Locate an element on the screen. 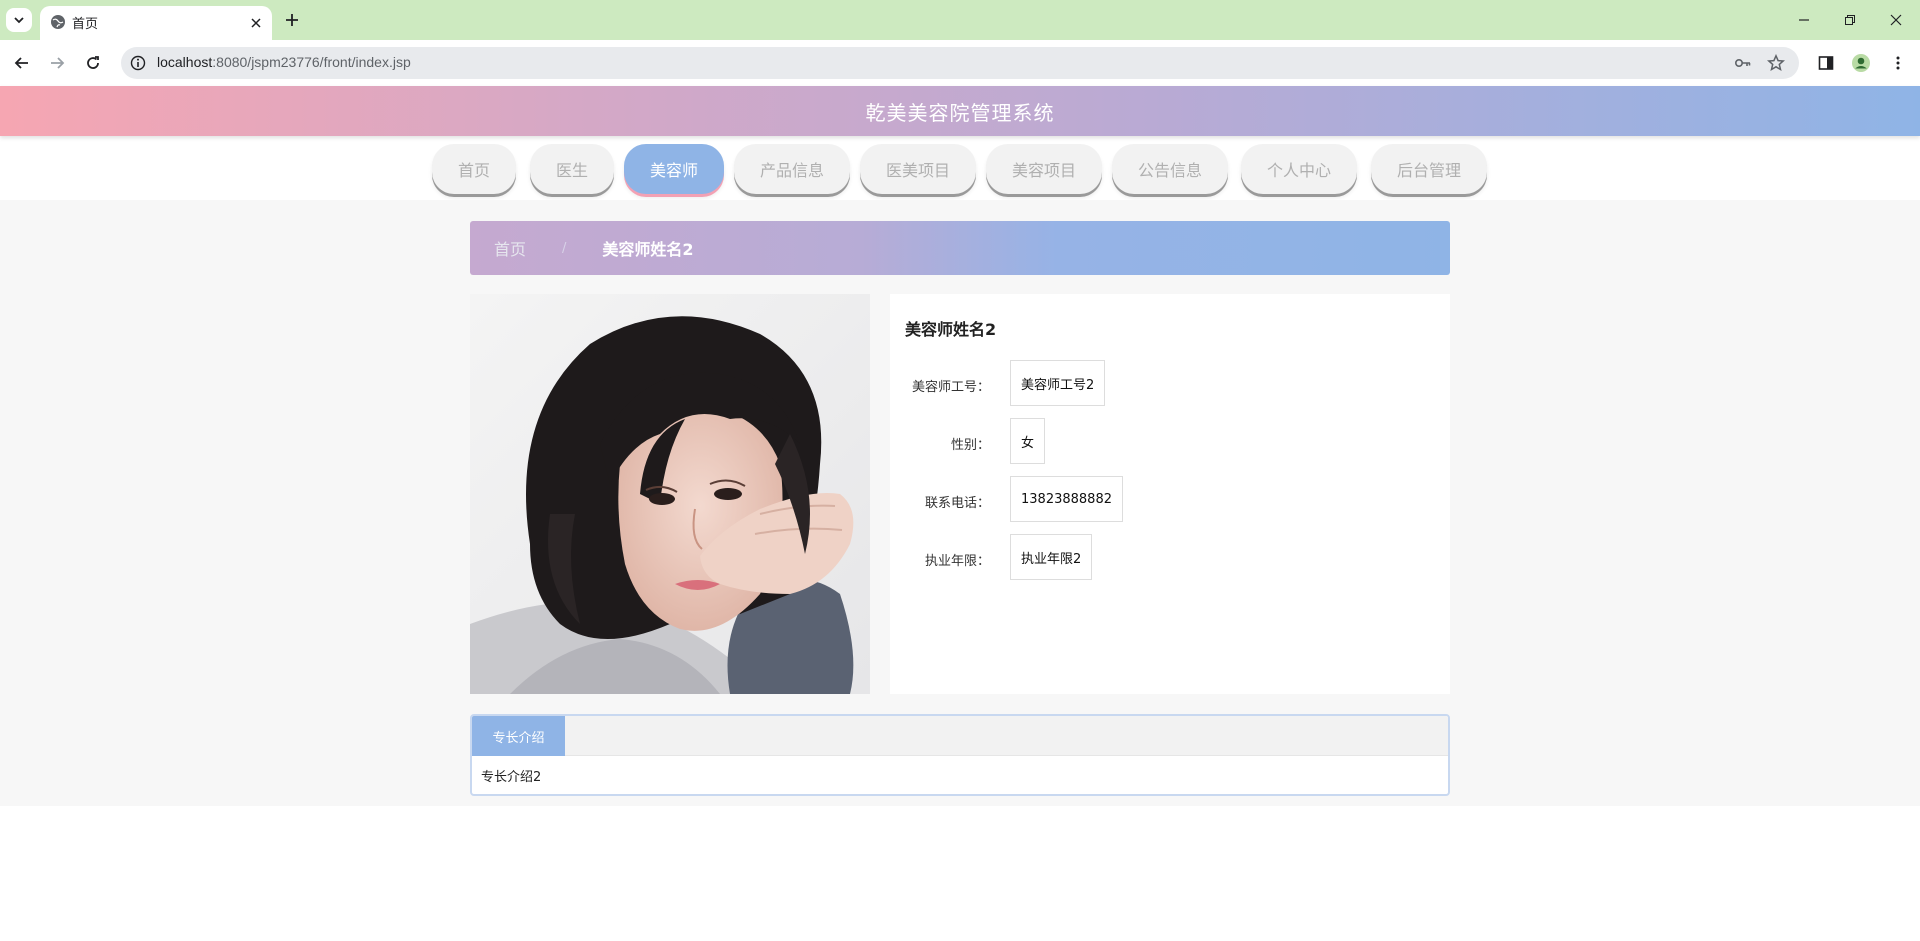 The height and width of the screenshot is (941, 1920). globe-icon is located at coordinates (58, 22).